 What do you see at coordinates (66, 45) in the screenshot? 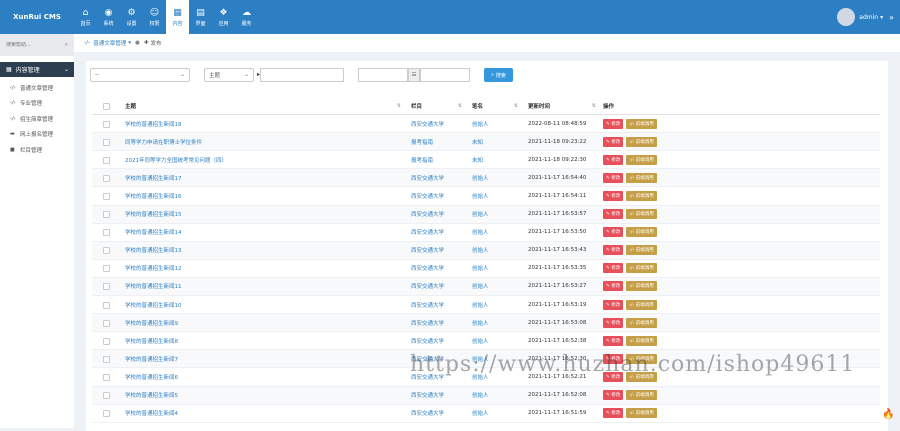
I see `search-icon: ⌕` at bounding box center [66, 45].